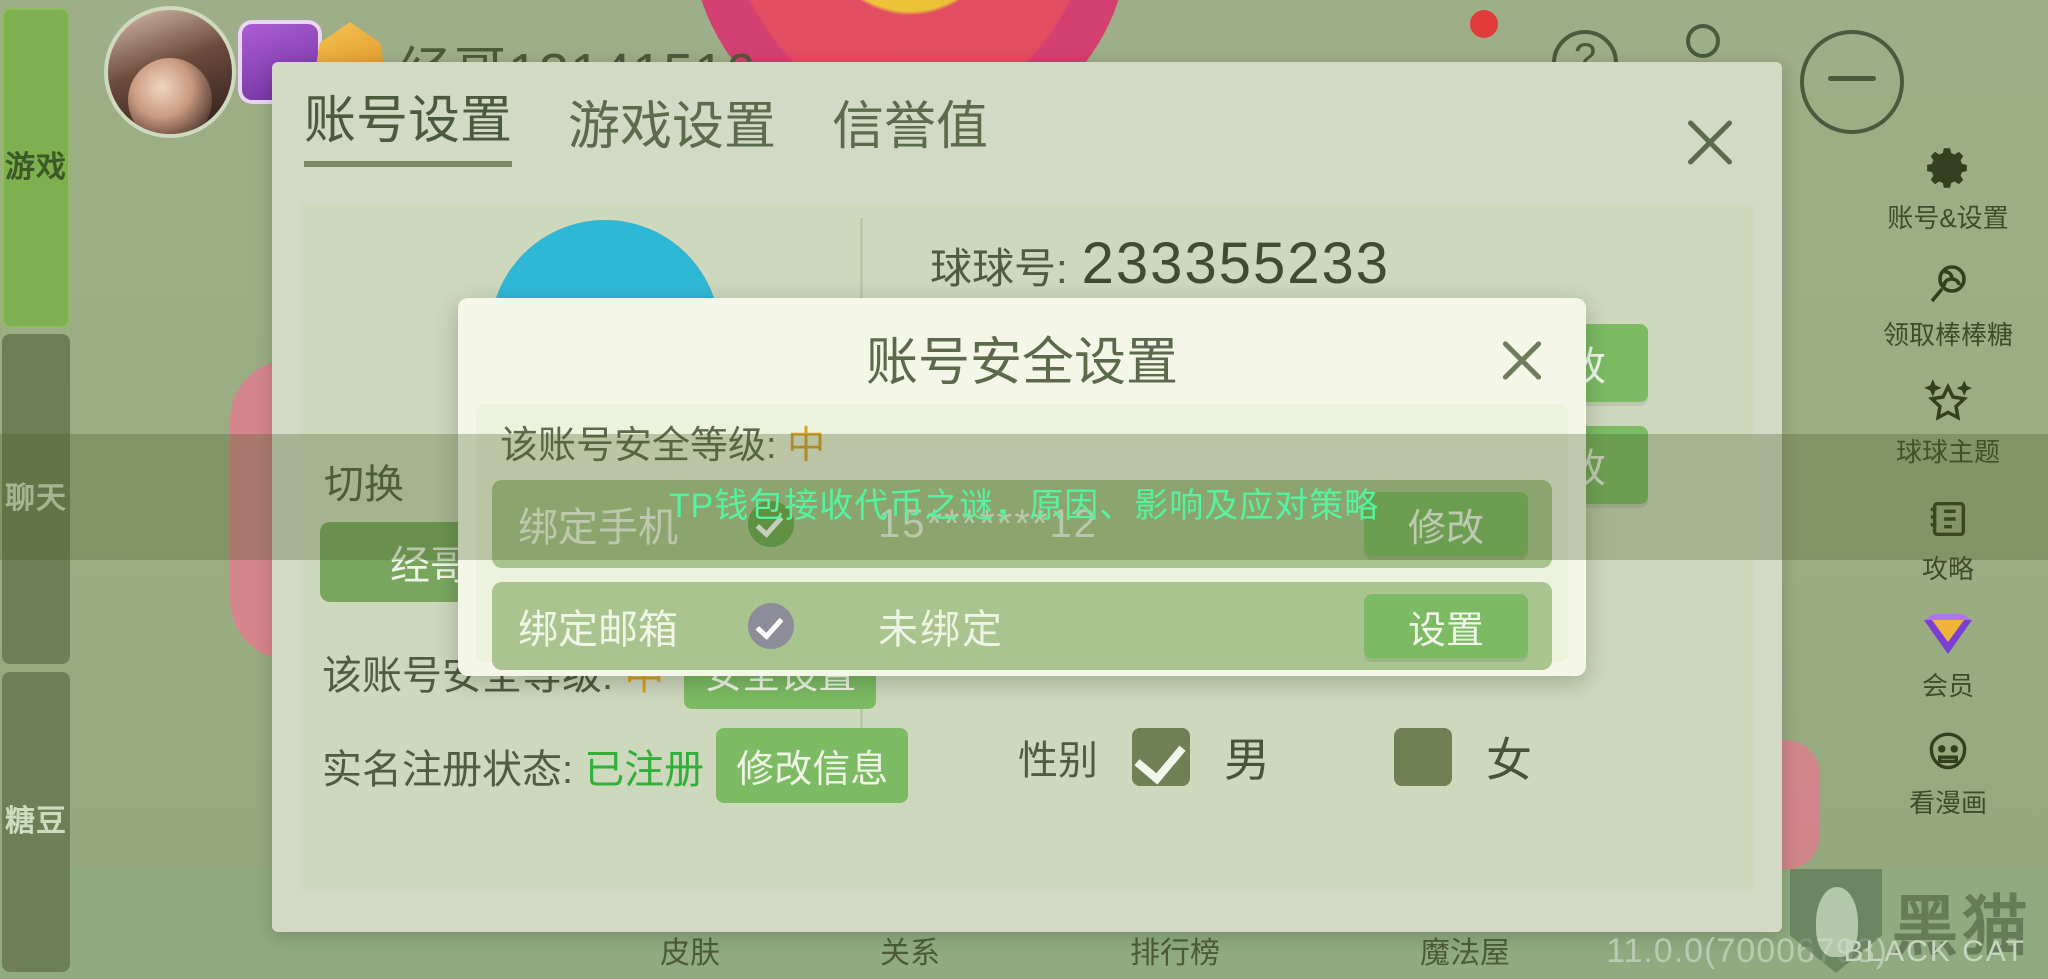 The height and width of the screenshot is (979, 2048). I want to click on bind-email-check-icon, so click(771, 626).